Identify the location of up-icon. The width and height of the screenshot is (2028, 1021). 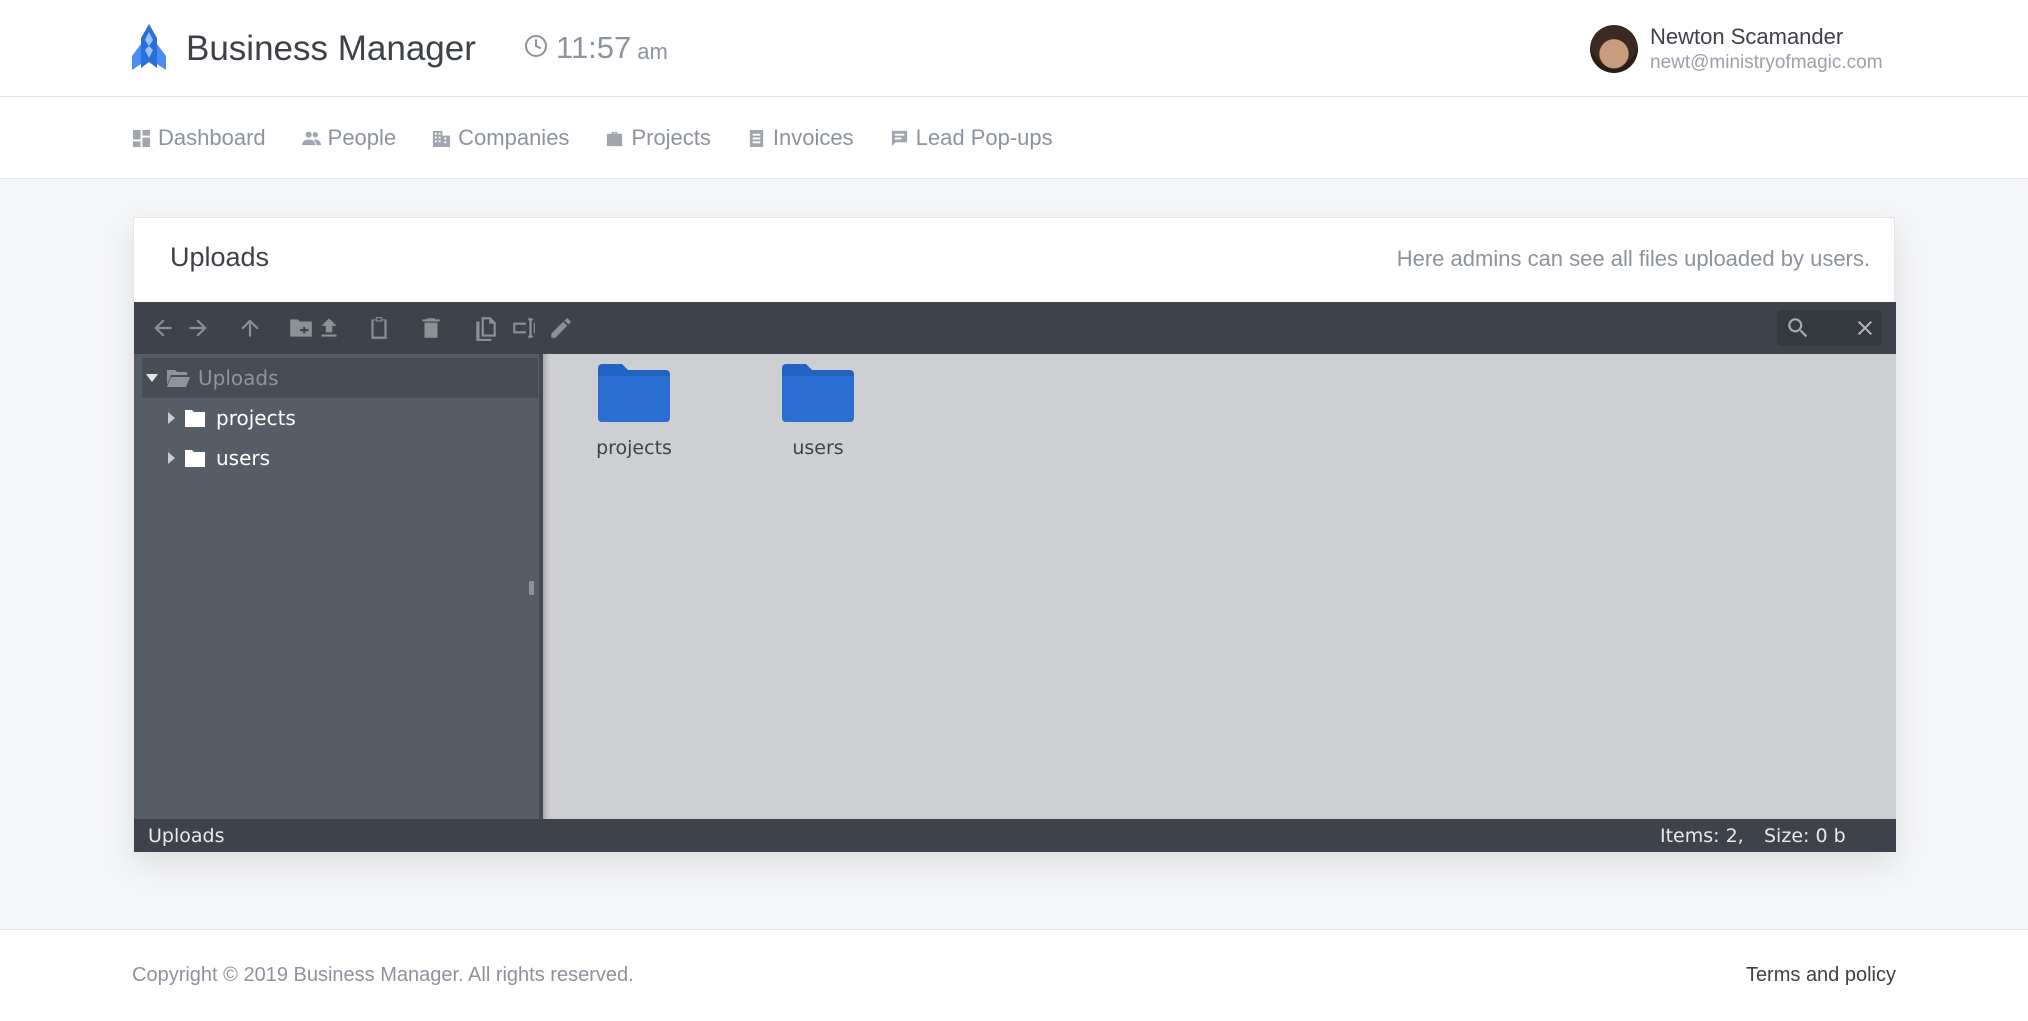
(250, 328).